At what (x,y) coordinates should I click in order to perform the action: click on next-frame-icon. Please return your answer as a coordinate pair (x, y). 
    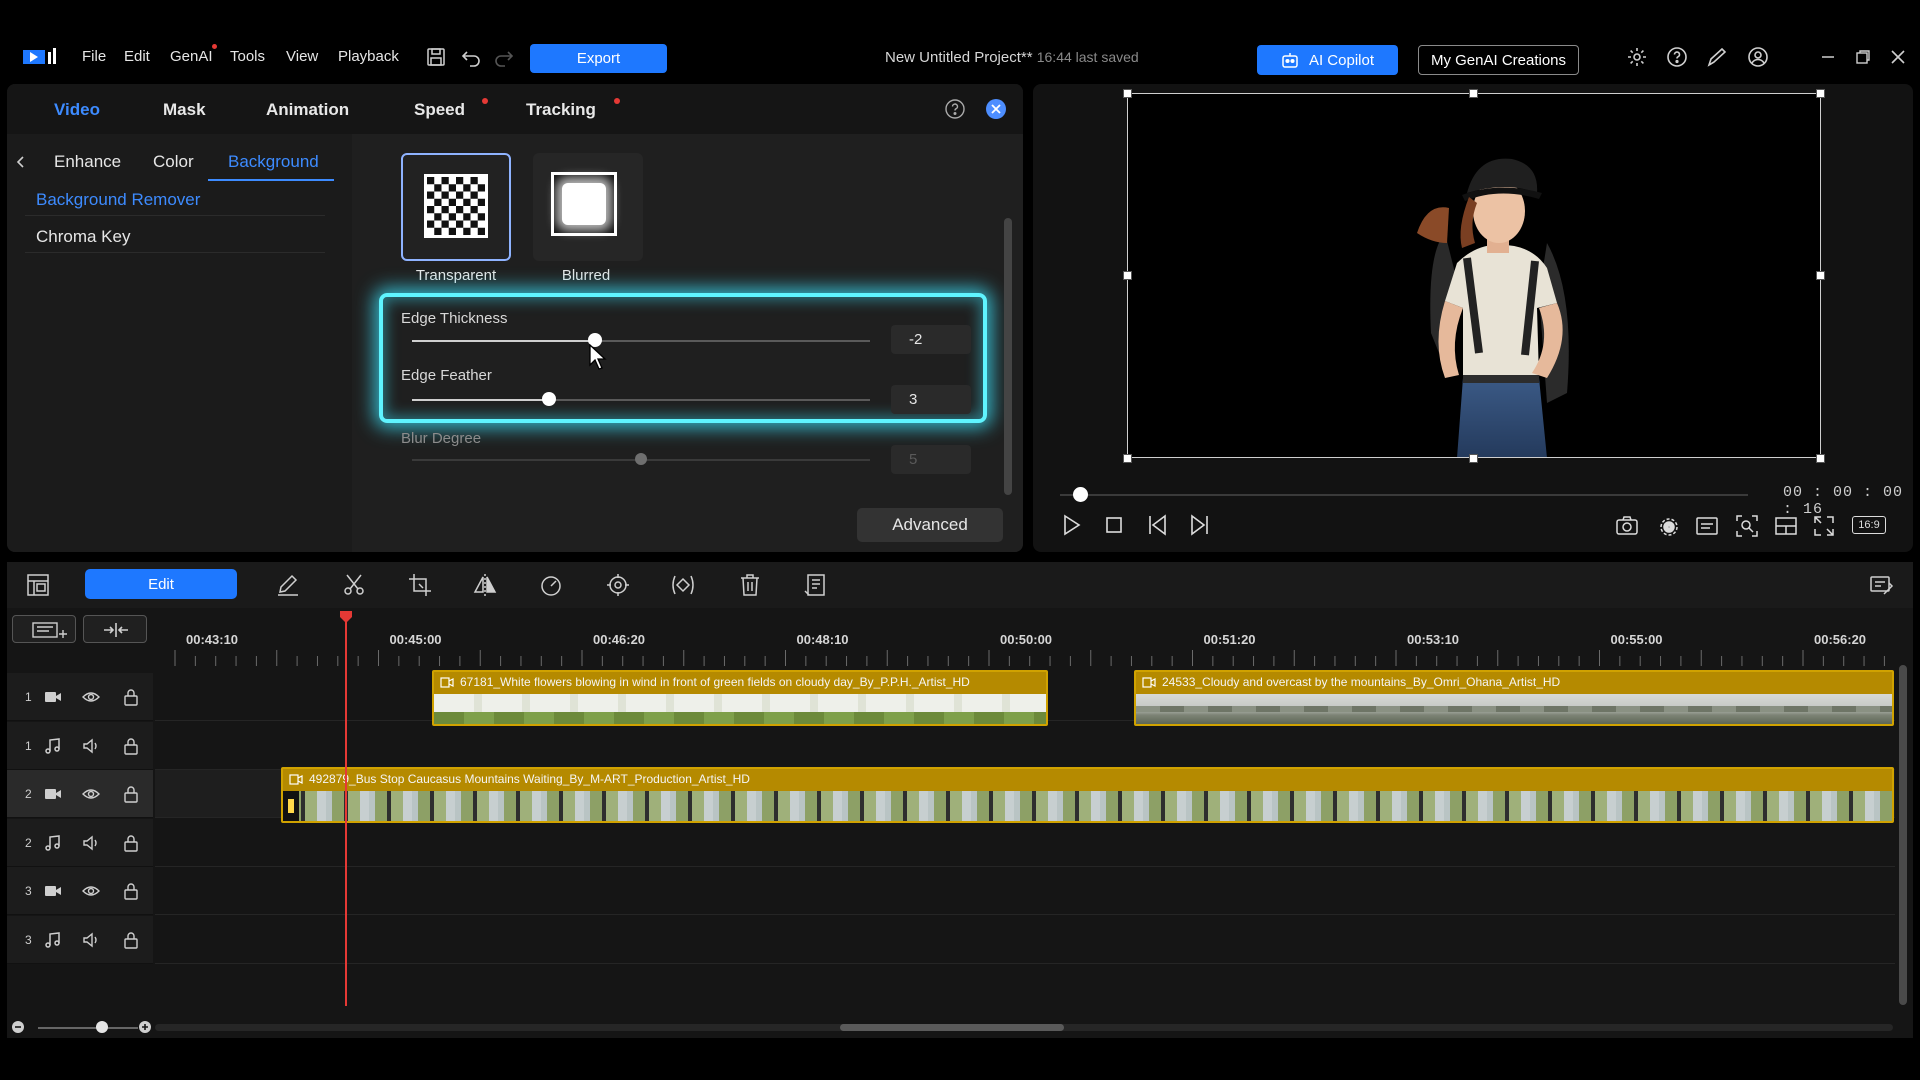
    Looking at the image, I should click on (1199, 525).